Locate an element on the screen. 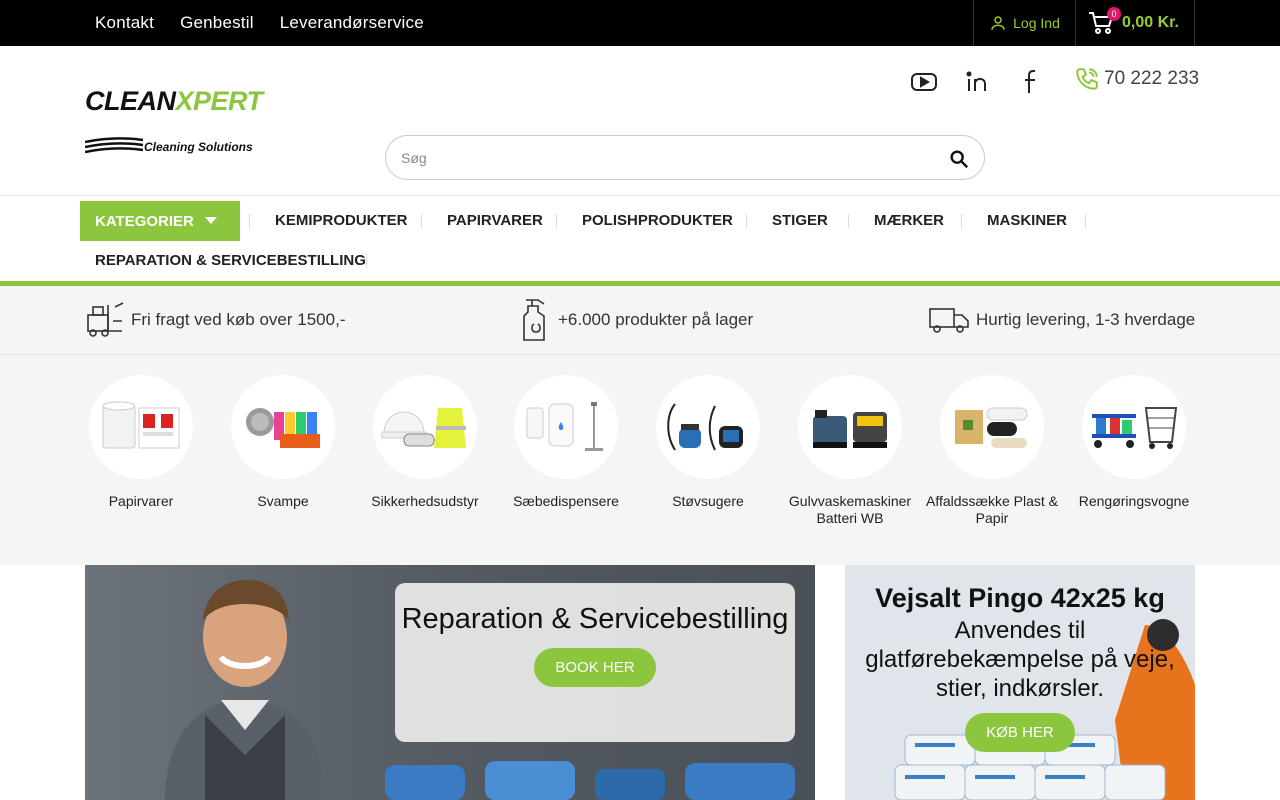  facebook-icon is located at coordinates (1030, 81).